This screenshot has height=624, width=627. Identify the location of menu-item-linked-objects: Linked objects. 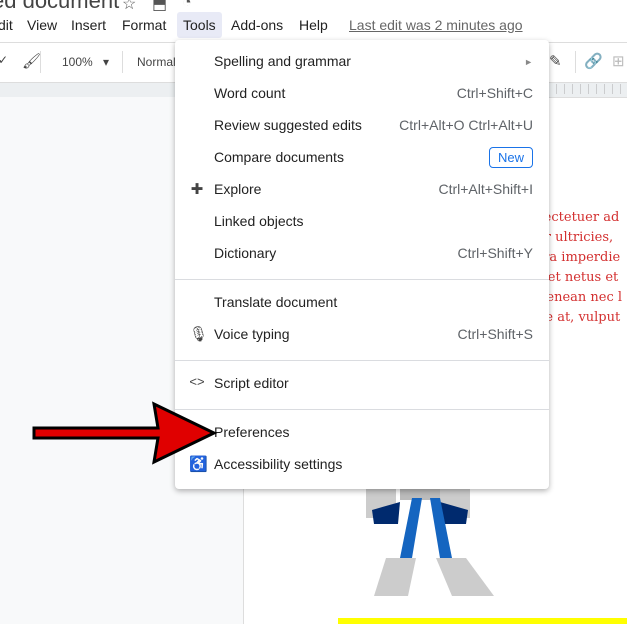
(362, 222).